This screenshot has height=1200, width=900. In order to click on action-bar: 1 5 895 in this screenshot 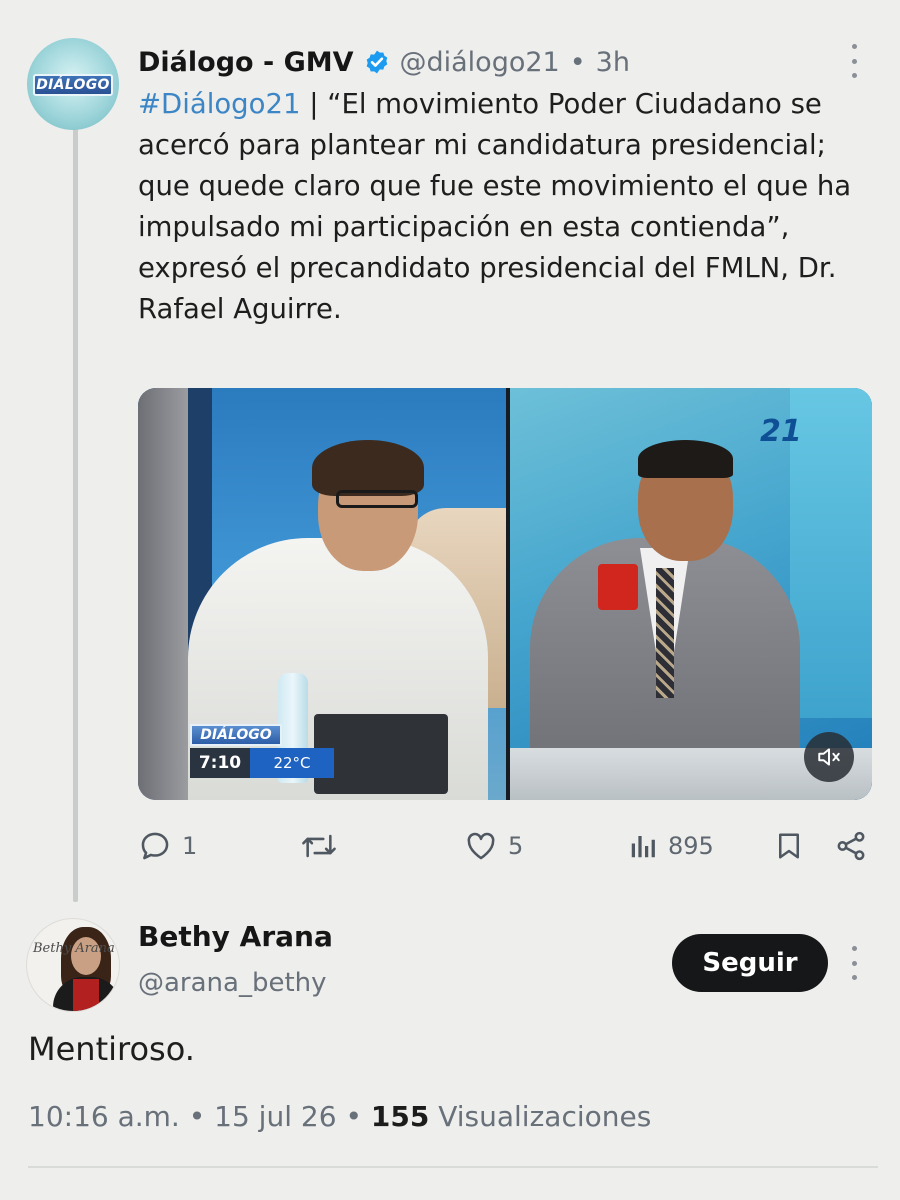, I will do `click(508, 846)`.